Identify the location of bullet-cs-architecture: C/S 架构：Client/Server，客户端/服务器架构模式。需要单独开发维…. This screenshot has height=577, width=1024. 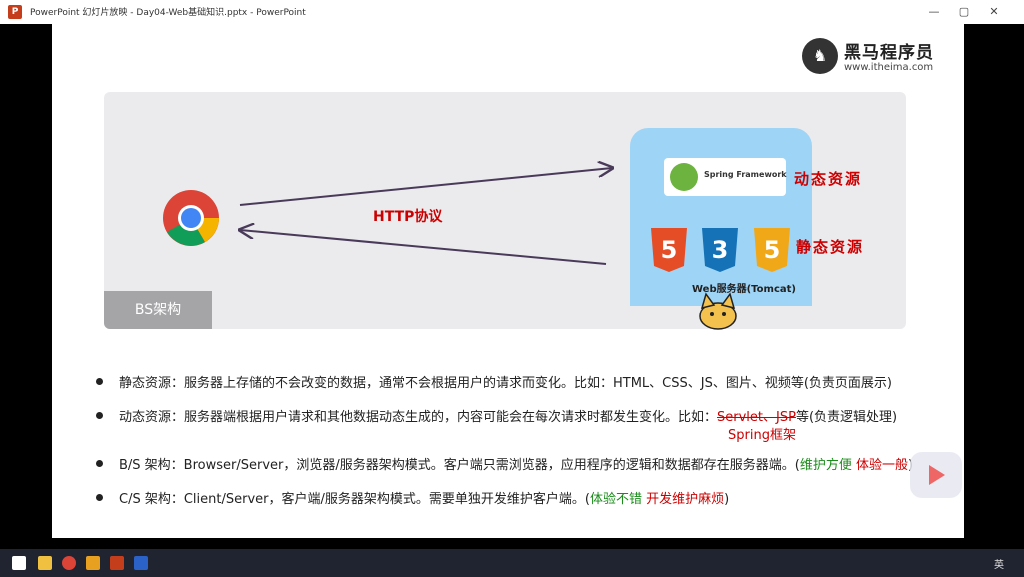
(412, 498).